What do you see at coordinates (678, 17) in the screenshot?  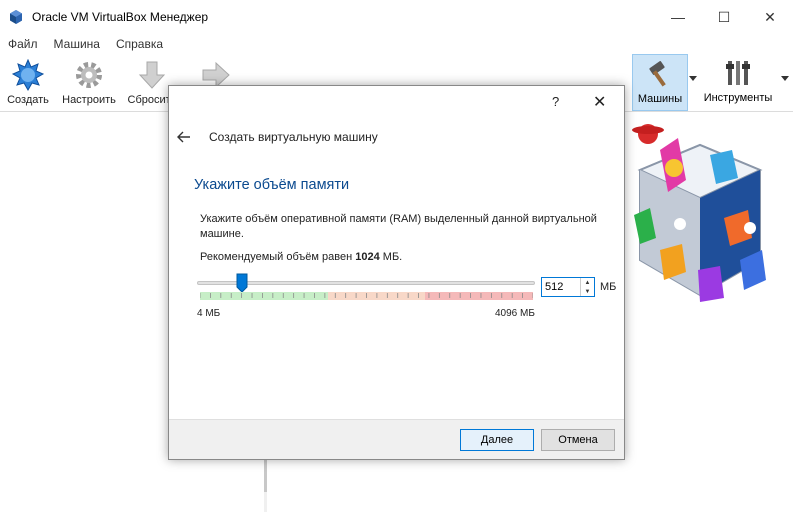 I see `minimize-button: —` at bounding box center [678, 17].